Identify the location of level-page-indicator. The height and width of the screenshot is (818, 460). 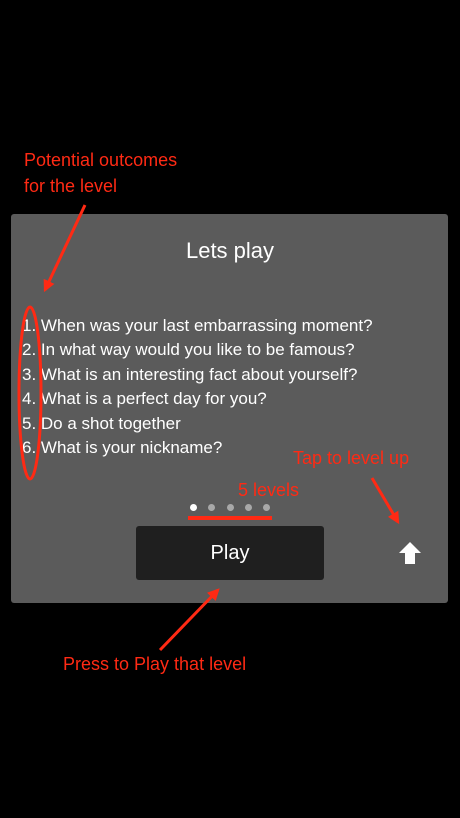
(230, 507).